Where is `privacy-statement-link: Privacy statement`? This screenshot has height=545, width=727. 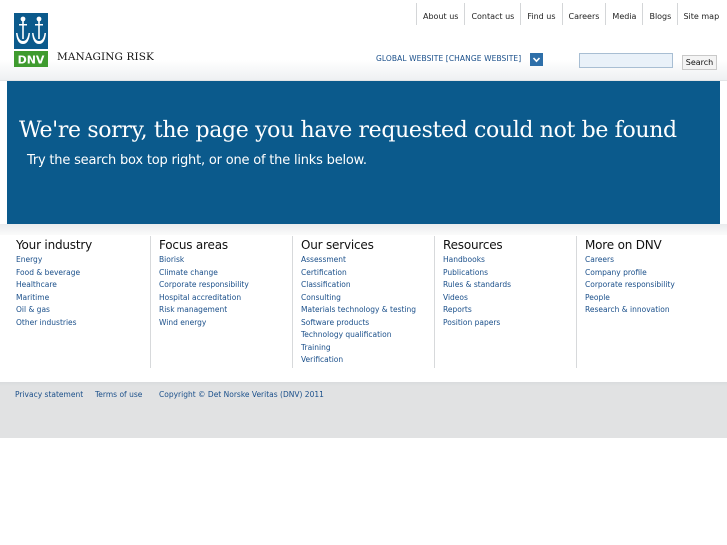 privacy-statement-link: Privacy statement is located at coordinates (49, 394).